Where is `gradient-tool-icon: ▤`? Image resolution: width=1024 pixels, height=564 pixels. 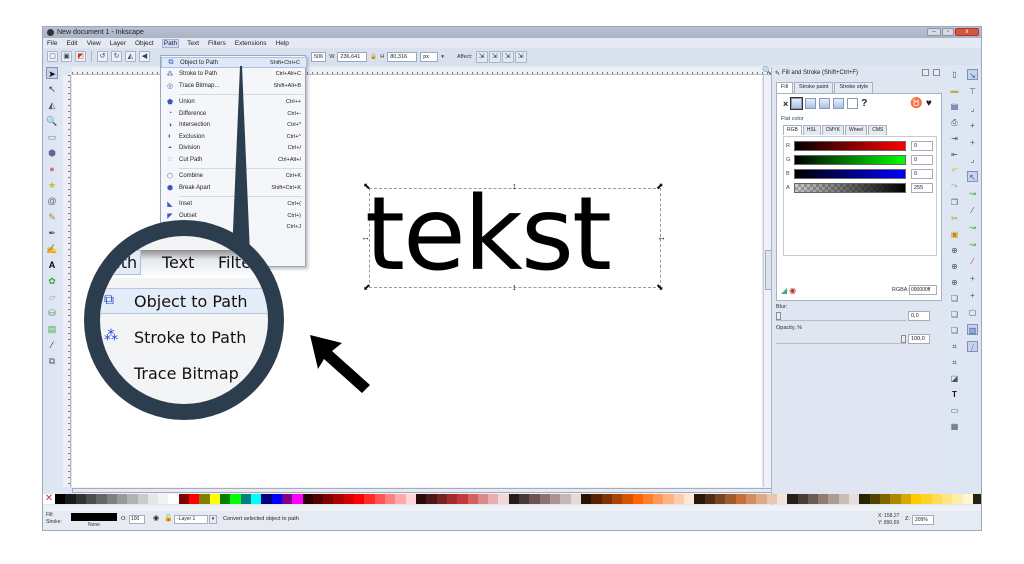
gradient-tool-icon: ▤ is located at coordinates (52, 329).